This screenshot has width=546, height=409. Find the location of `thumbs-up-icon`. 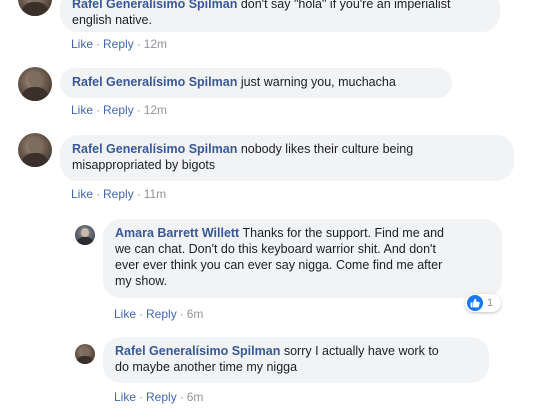

thumbs-up-icon is located at coordinates (475, 303).